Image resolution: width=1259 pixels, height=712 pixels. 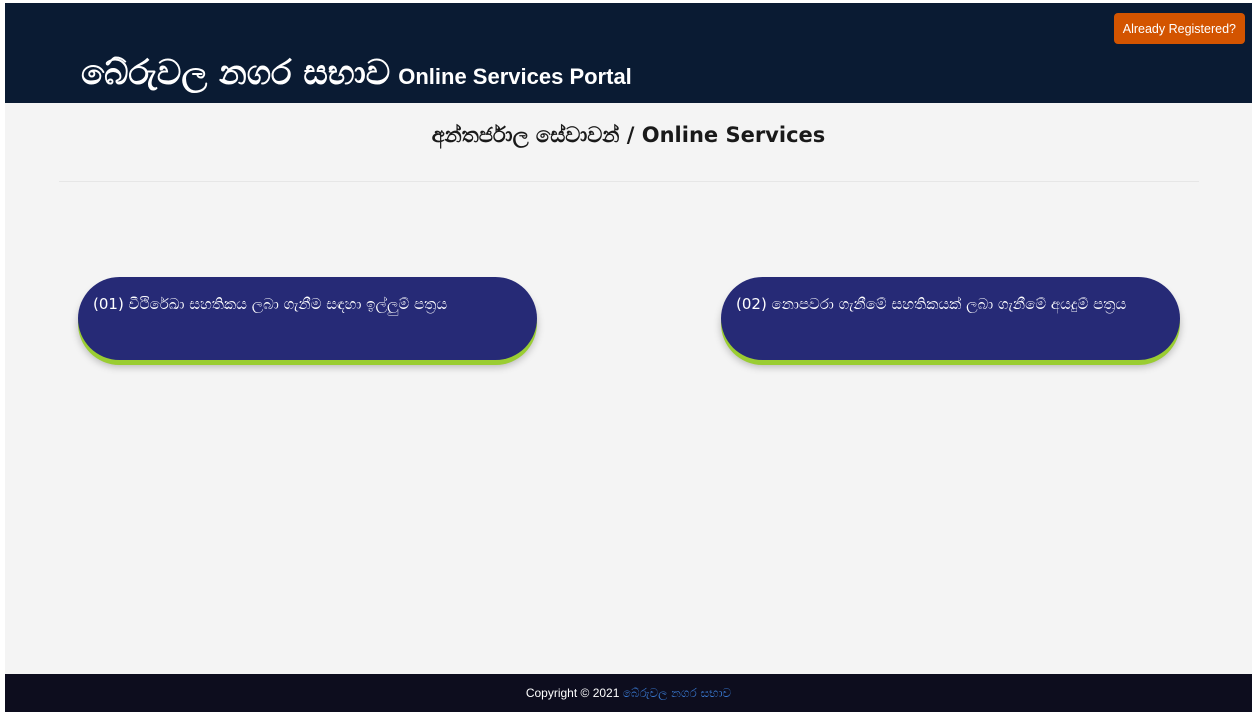 I want to click on site-title: බේරුවල නගර සභාව Online Services Portal, so click(x=356, y=73).